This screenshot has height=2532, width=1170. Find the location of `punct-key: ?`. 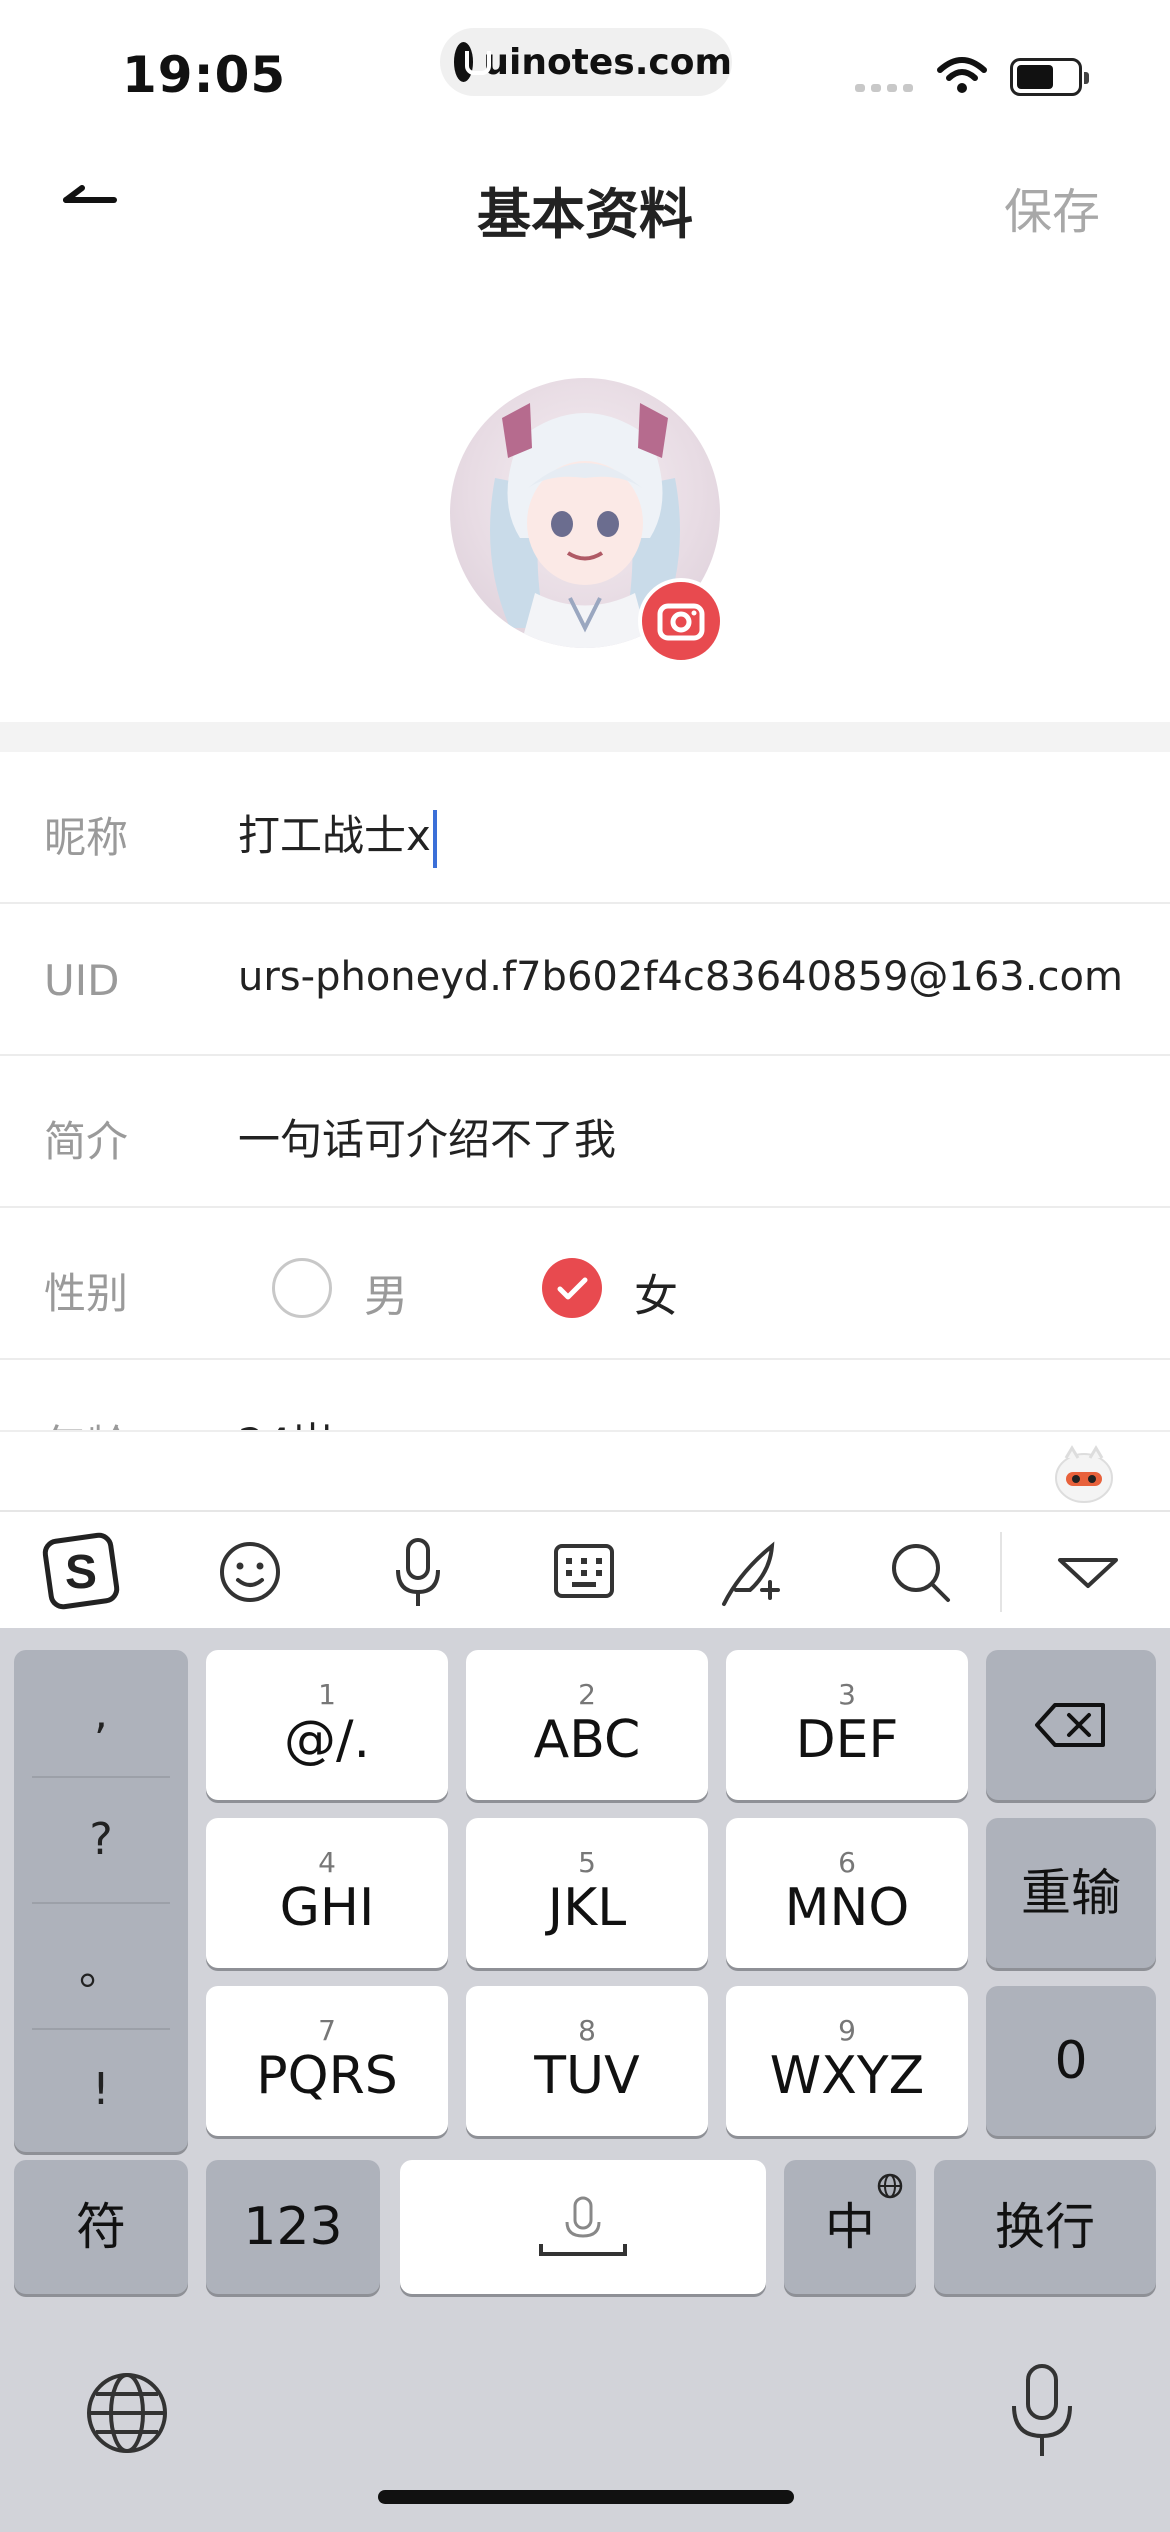

punct-key: ? is located at coordinates (101, 1839).